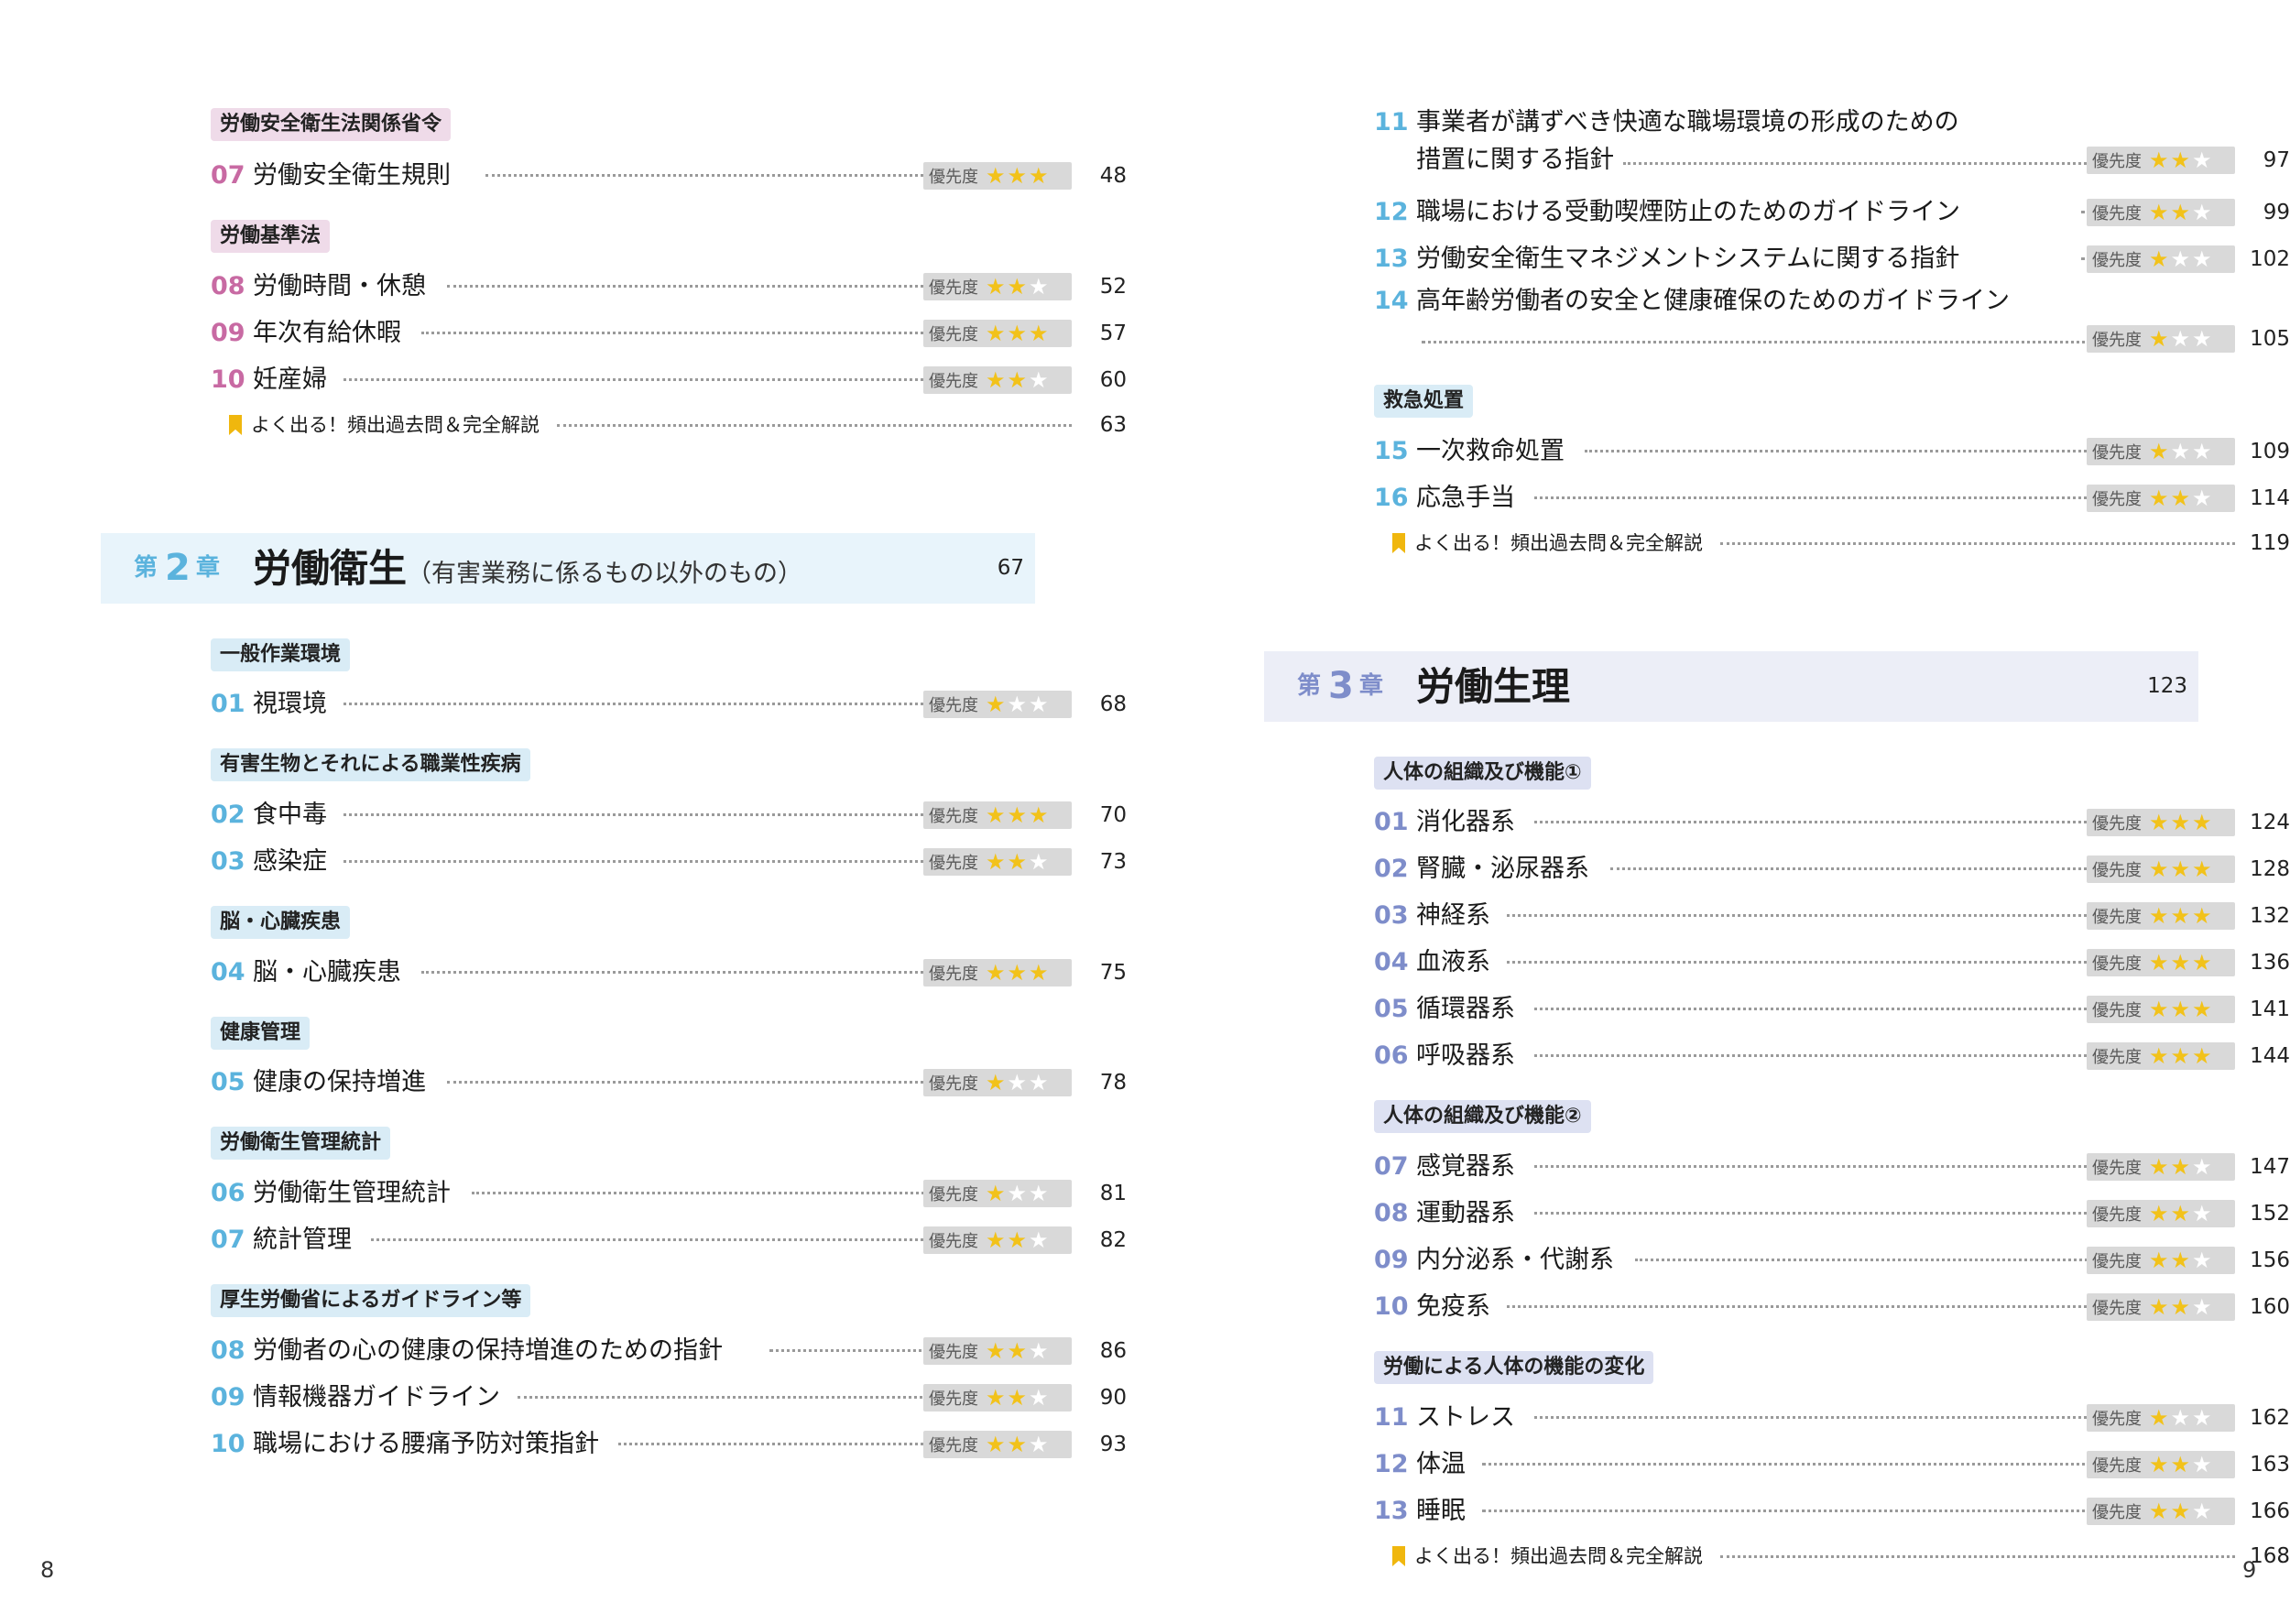 This screenshot has width=2290, height=1624. Describe the element at coordinates (1832, 1166) in the screenshot. I see `toc-entry: 07 感覚器系 優先度 ★ ★ ★ 147` at that location.